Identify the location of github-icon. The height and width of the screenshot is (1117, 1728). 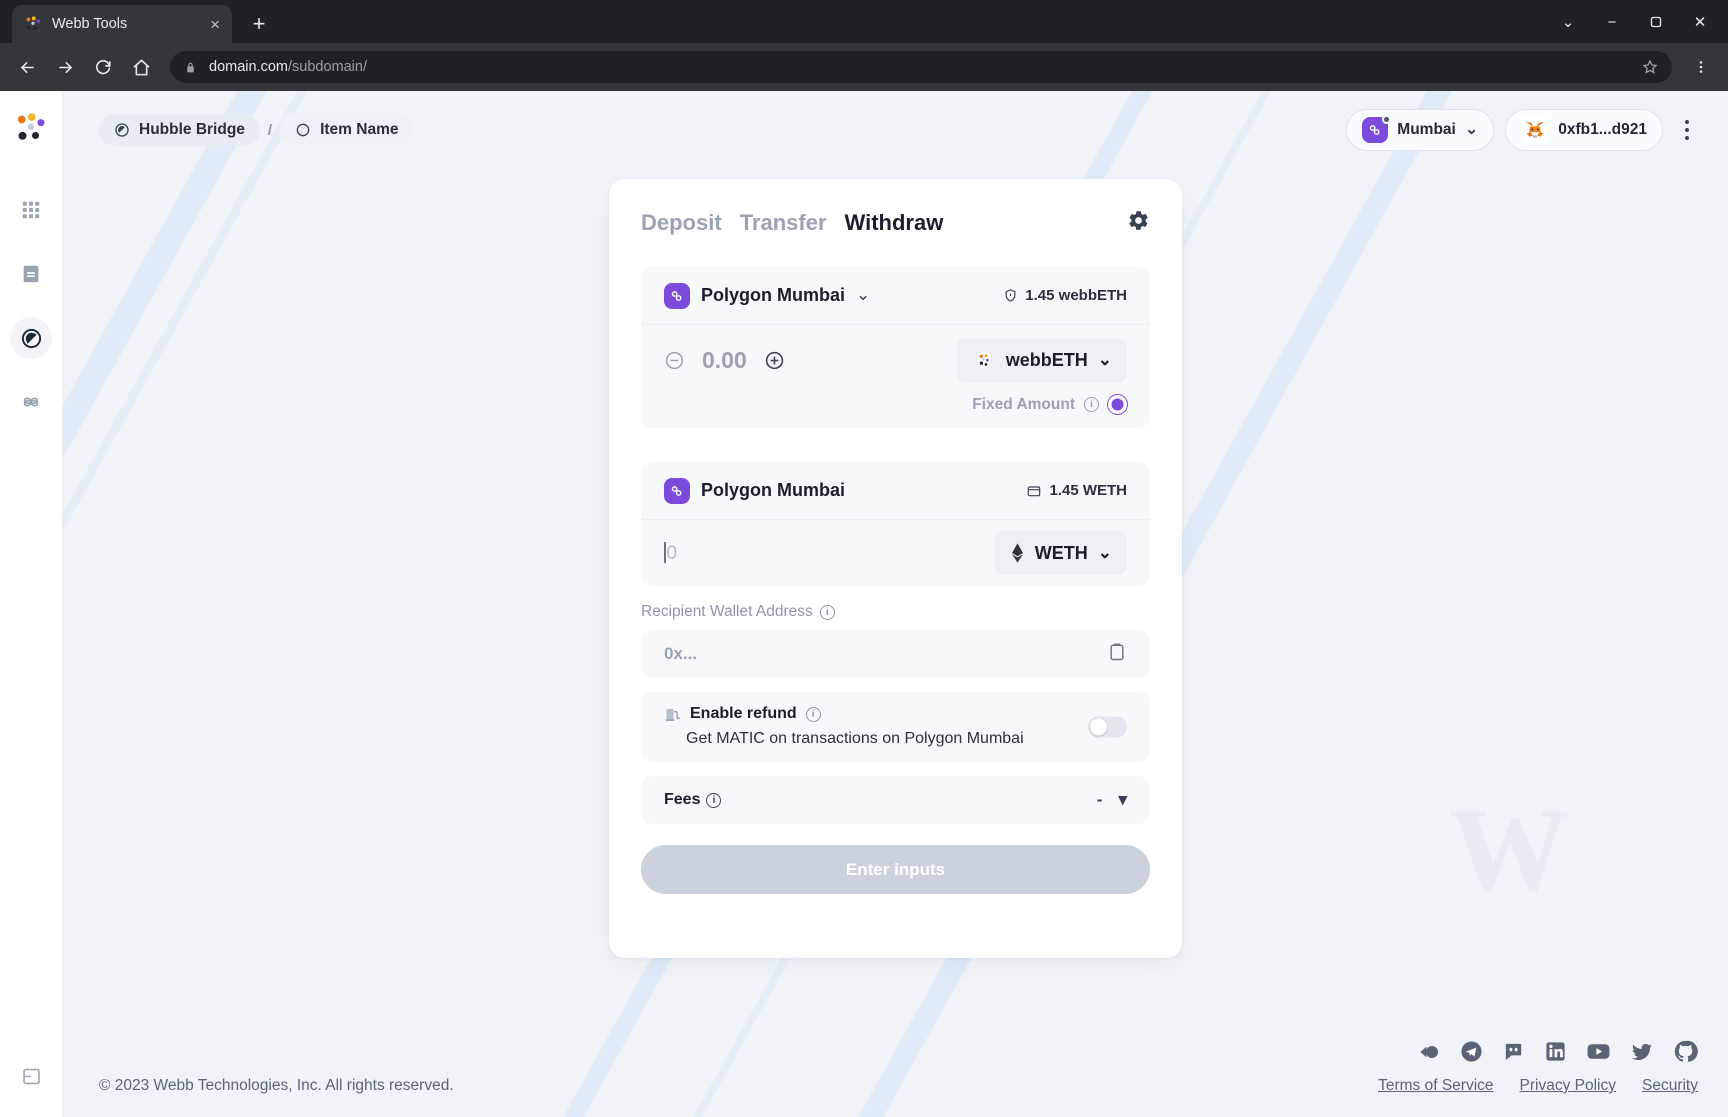
(1685, 1051).